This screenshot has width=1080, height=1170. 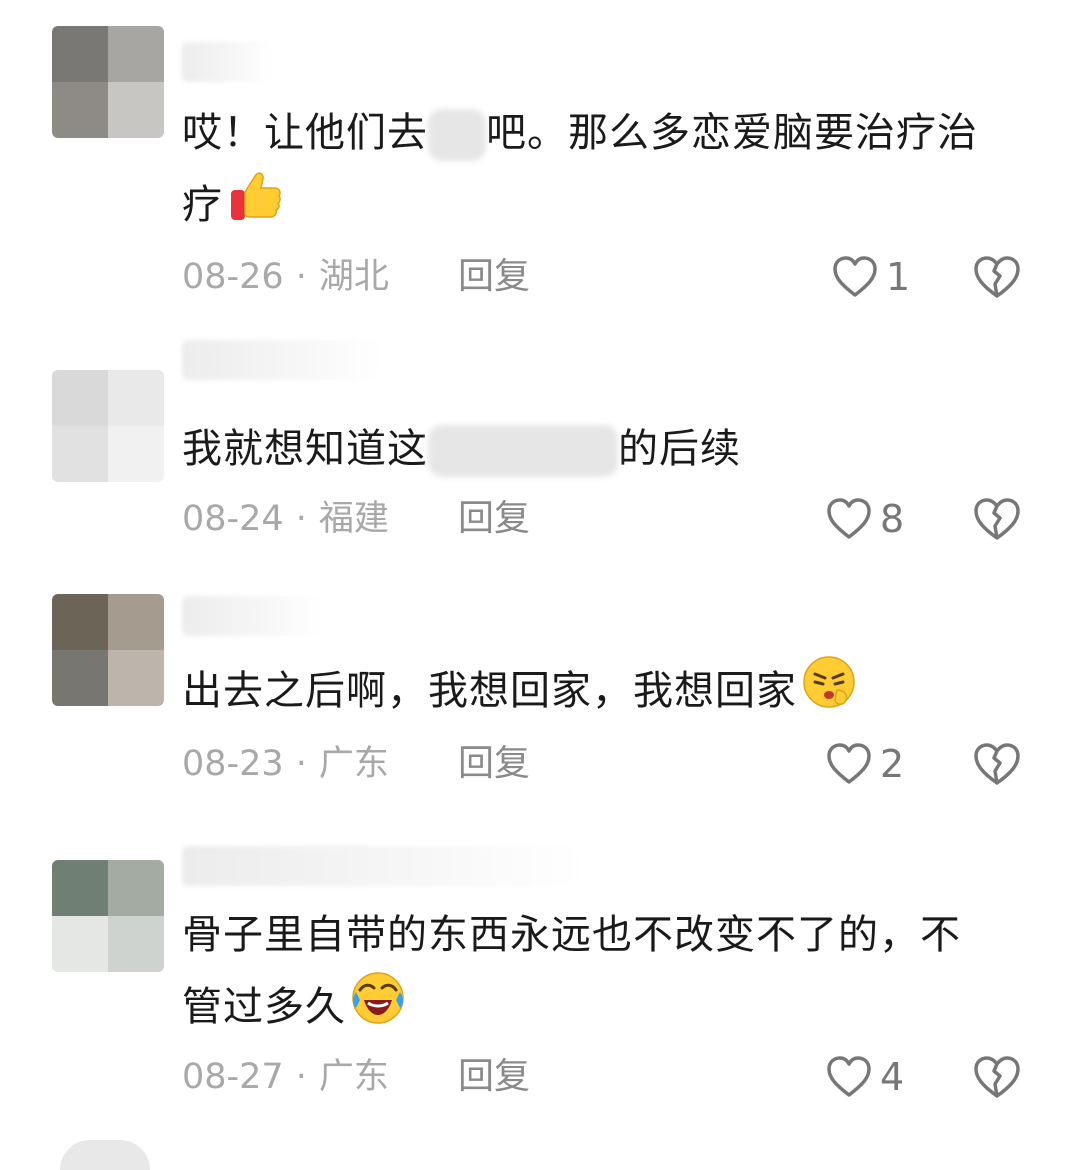 What do you see at coordinates (892, 764) in the screenshot?
I see `like-count: 2` at bounding box center [892, 764].